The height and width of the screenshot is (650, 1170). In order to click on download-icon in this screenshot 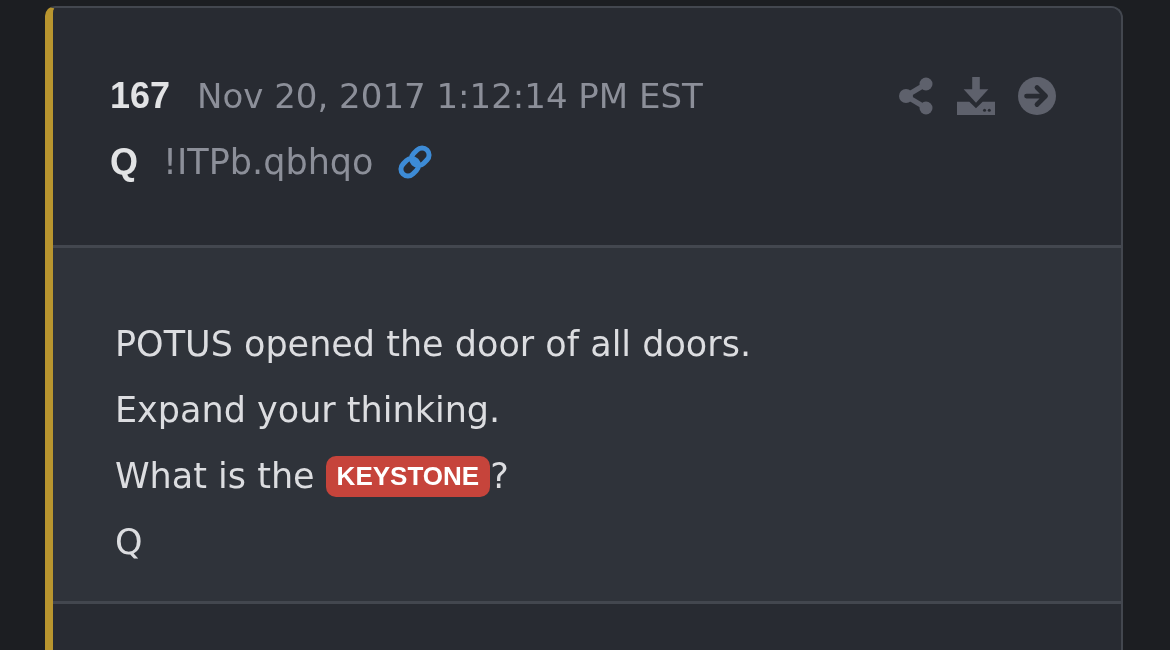, I will do `click(976, 96)`.